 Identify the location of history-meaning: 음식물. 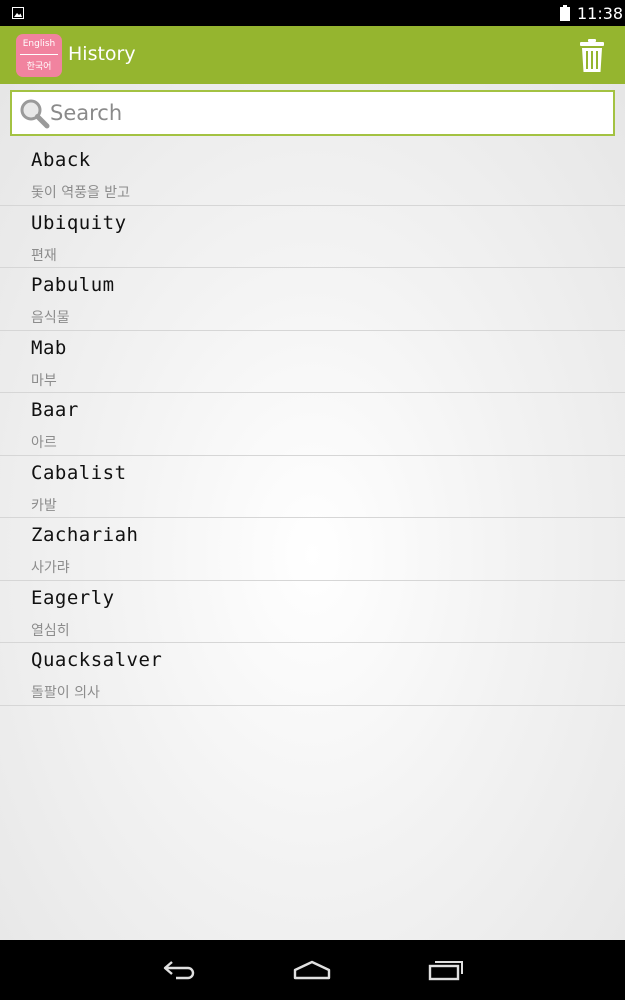
(50, 318).